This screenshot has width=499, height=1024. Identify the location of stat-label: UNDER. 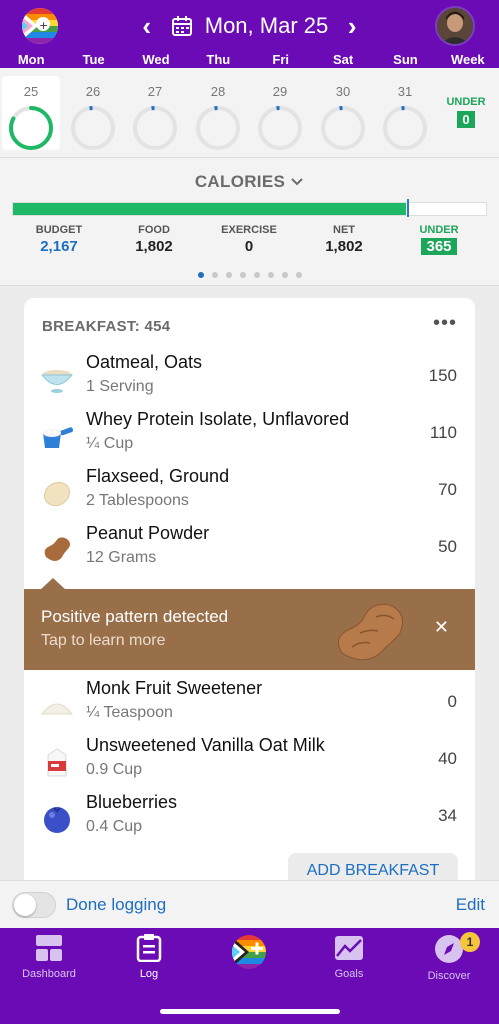
(439, 230).